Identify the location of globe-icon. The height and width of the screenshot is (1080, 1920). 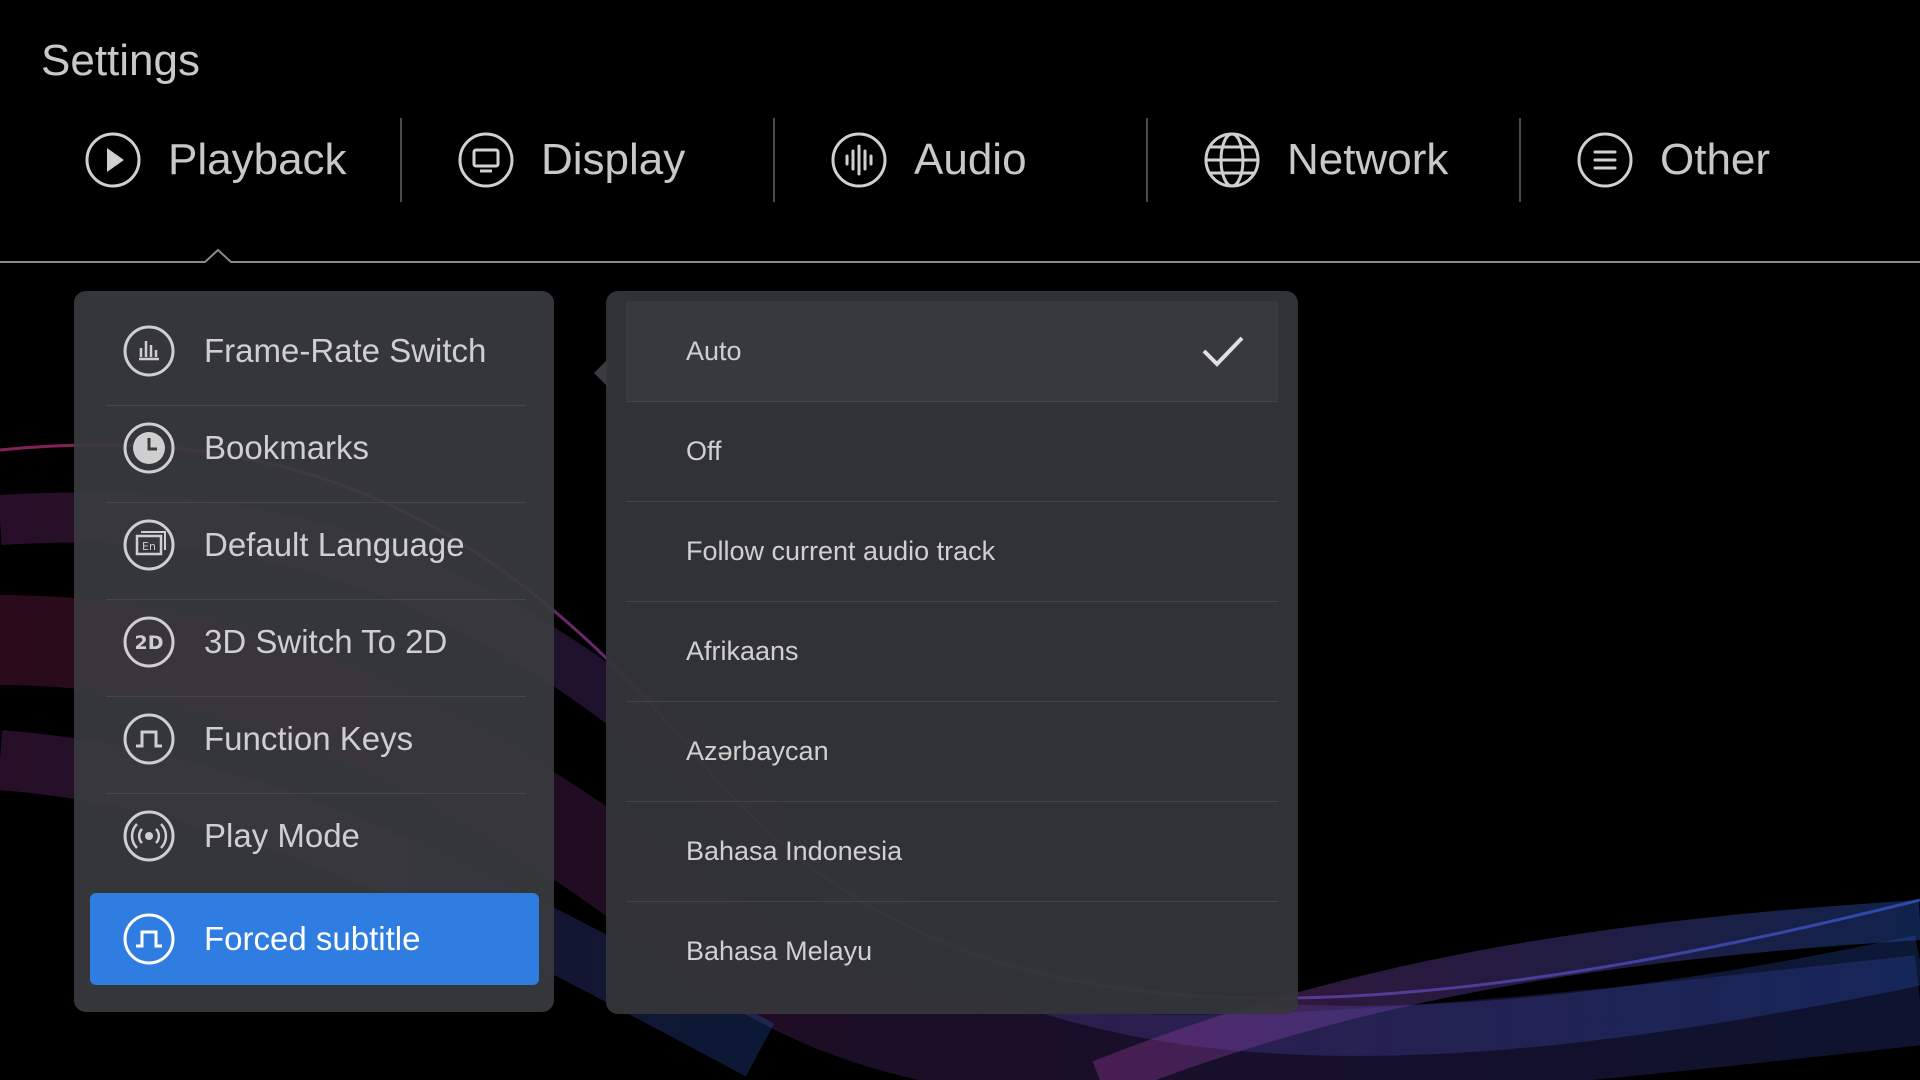
(1232, 160).